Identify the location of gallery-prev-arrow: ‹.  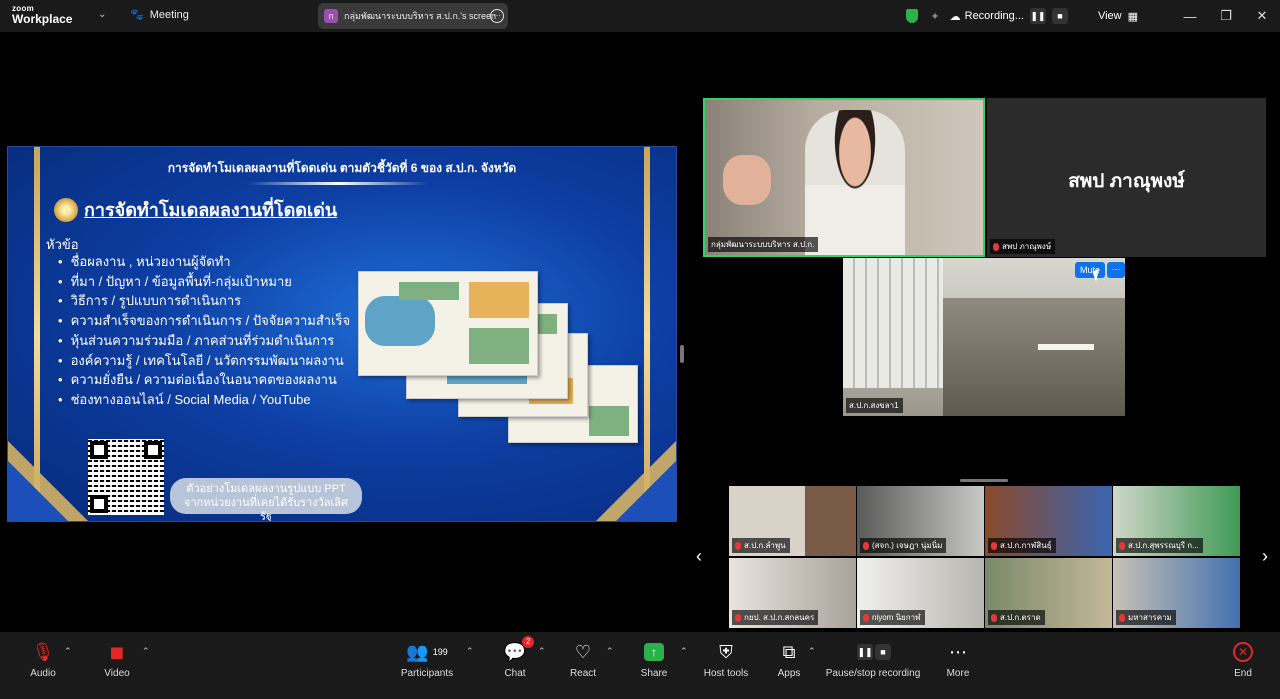
(699, 556).